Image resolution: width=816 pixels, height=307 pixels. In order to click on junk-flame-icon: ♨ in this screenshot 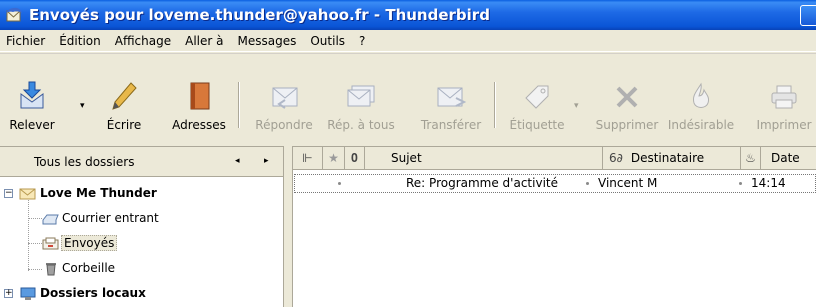, I will do `click(750, 158)`.